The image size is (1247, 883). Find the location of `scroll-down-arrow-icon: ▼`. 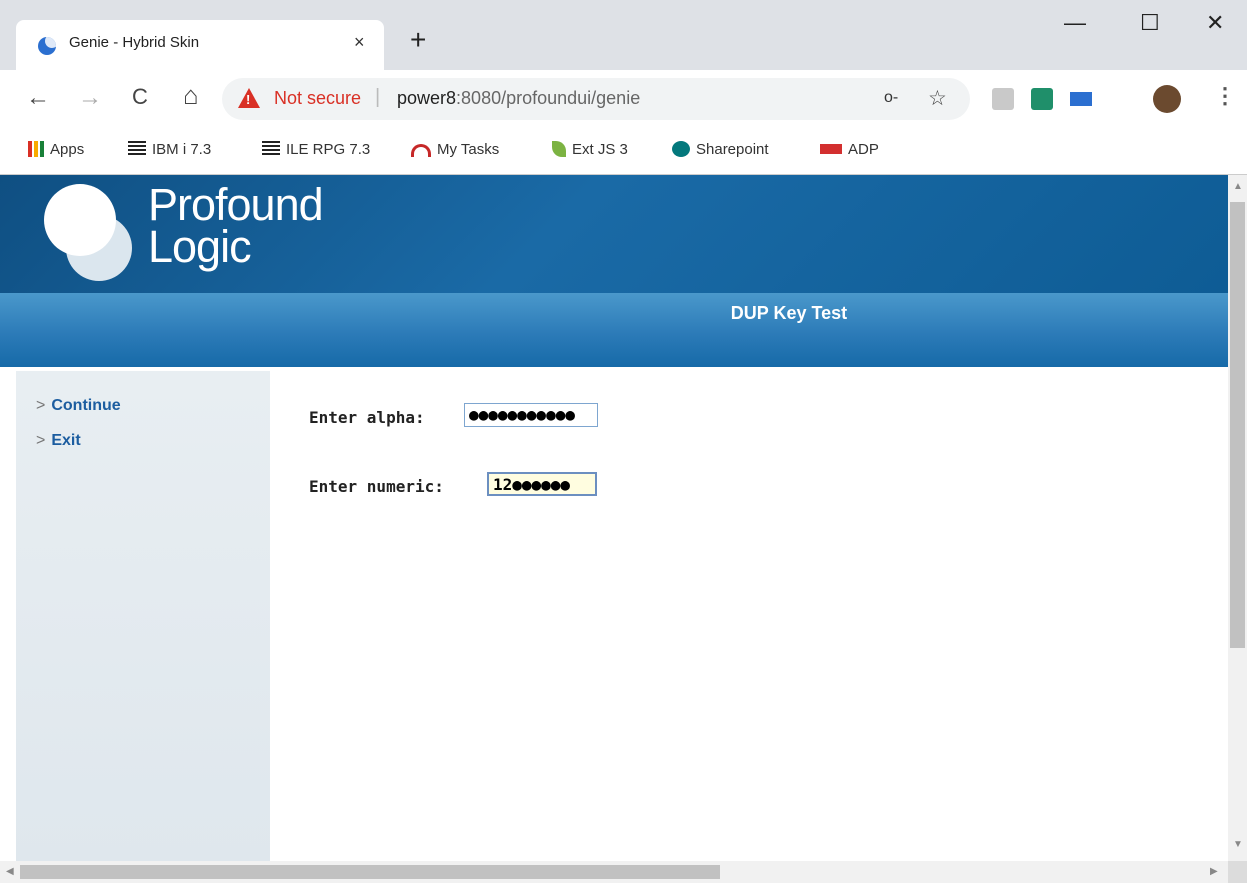

scroll-down-arrow-icon: ▼ is located at coordinates (1238, 844).